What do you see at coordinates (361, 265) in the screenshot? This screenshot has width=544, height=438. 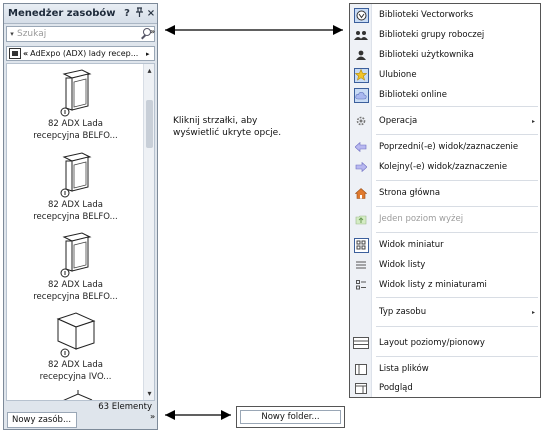 I see `list-icon` at bounding box center [361, 265].